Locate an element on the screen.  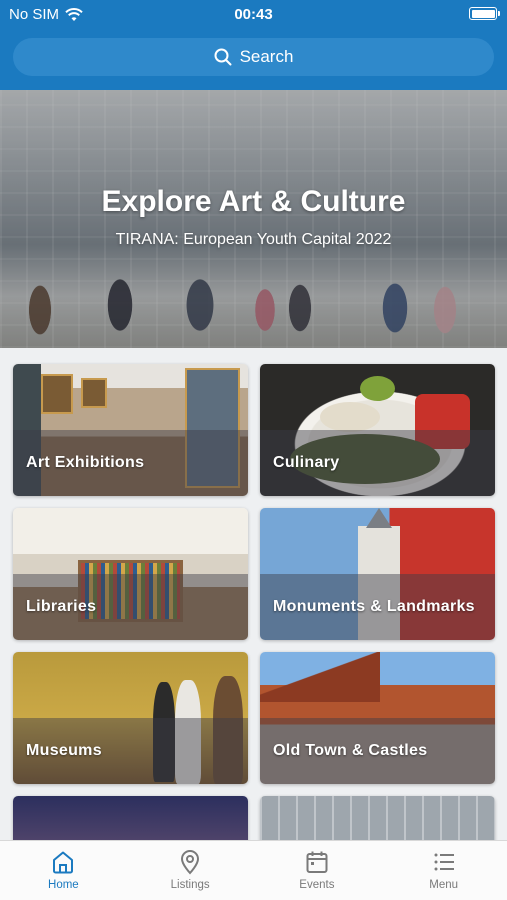
status-bar: No SIM 00:43 is located at coordinates (253, 14).